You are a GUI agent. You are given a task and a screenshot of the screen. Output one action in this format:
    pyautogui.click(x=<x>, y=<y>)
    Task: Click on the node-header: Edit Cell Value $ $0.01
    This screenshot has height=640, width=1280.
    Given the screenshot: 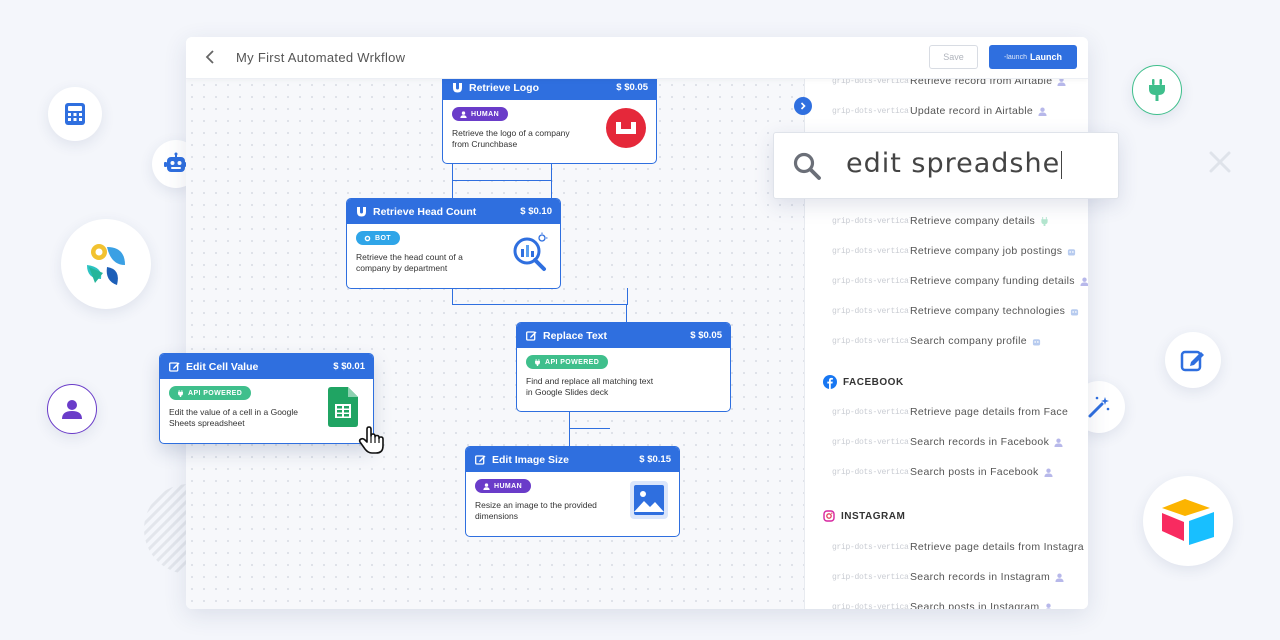 What is the action you would take?
    pyautogui.click(x=266, y=366)
    